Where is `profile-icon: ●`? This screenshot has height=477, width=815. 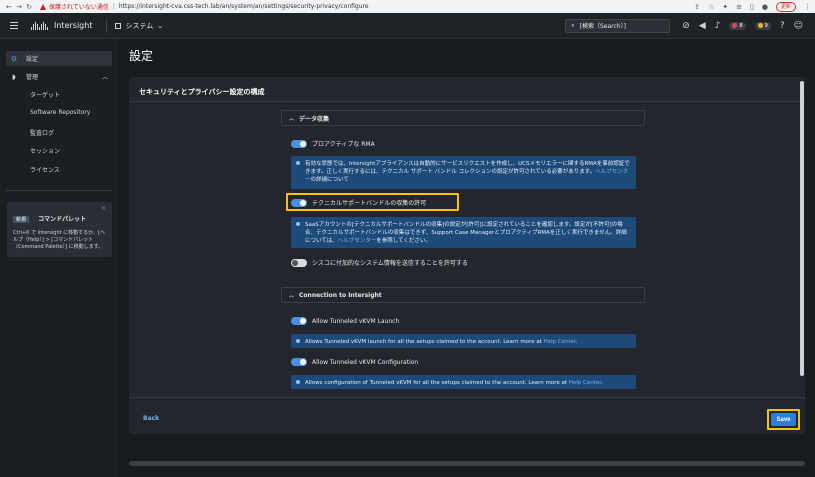
profile-icon: ● is located at coordinates (765, 7).